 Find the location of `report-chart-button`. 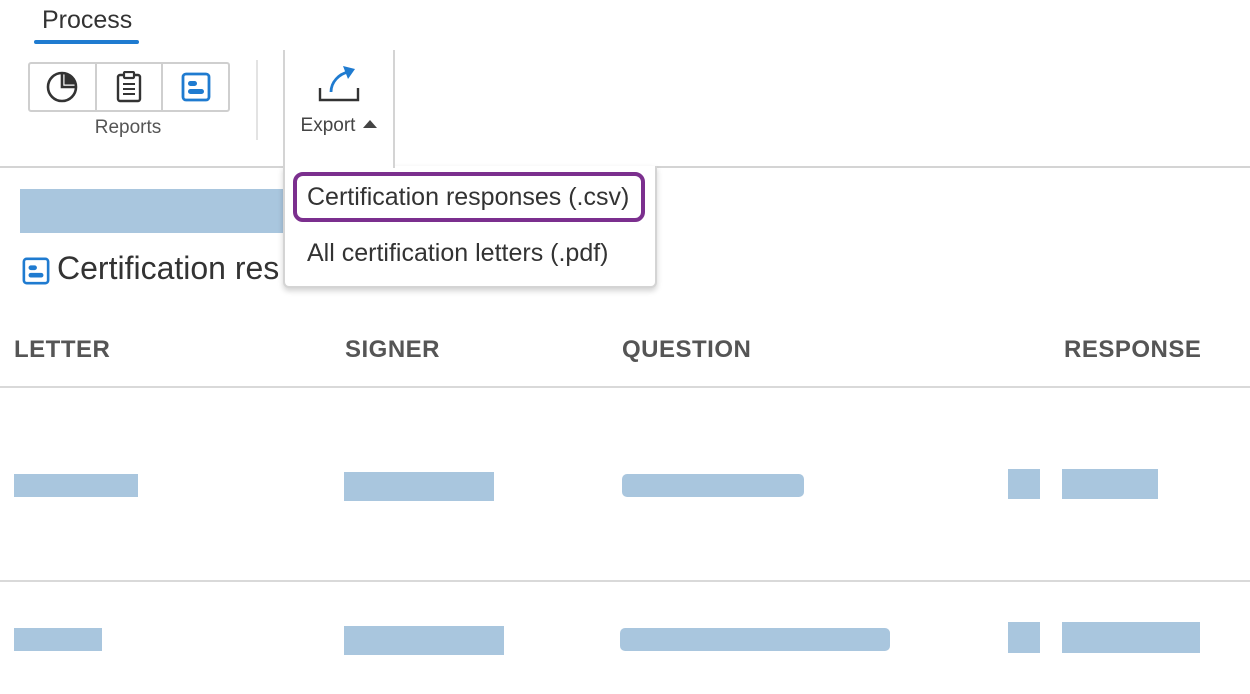

report-chart-button is located at coordinates (63, 87).